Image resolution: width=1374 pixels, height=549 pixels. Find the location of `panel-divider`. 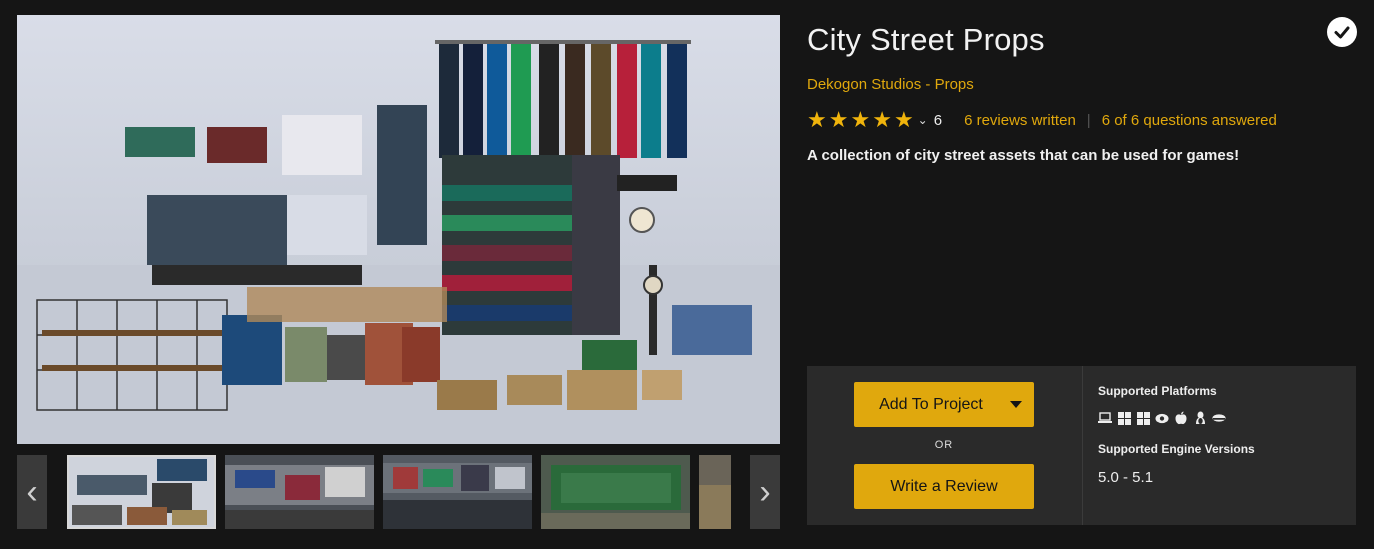

panel-divider is located at coordinates (1082, 445).